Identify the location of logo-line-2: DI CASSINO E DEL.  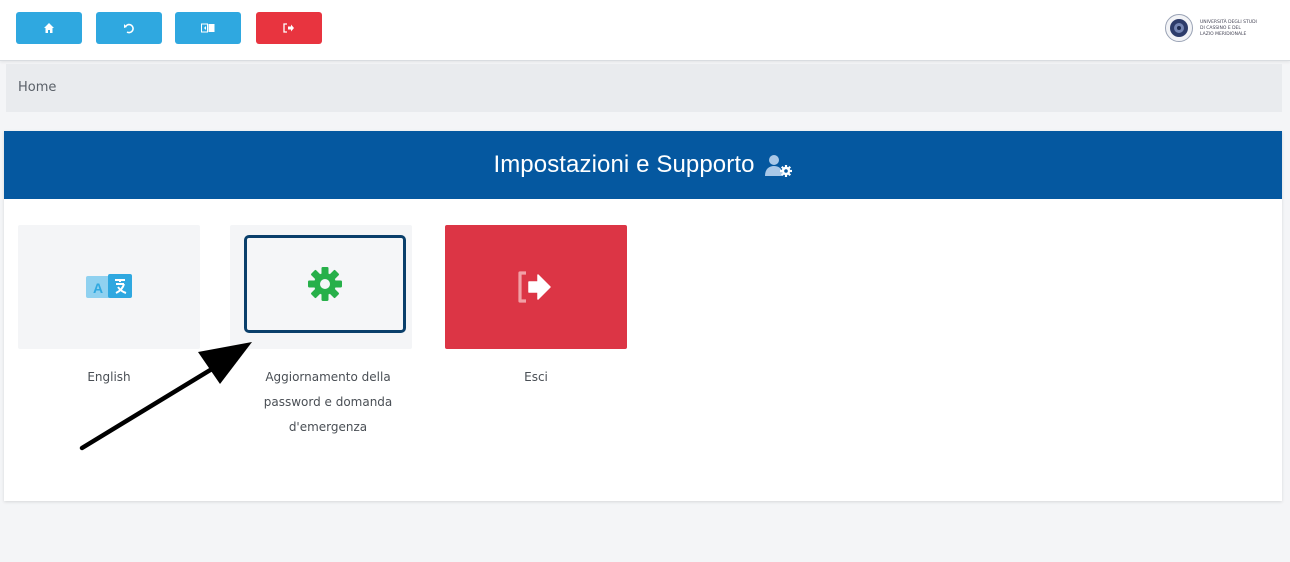
(1220, 28).